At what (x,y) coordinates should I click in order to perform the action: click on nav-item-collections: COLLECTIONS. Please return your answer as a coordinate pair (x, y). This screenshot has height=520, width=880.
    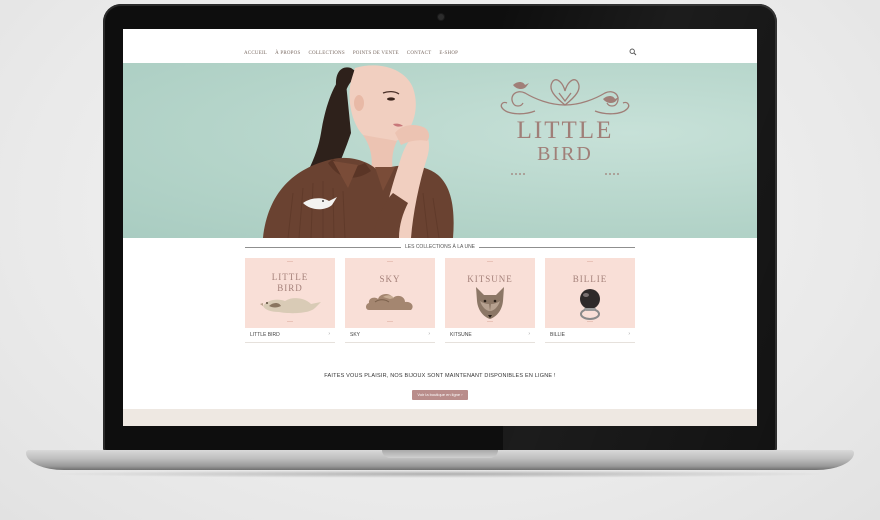
    Looking at the image, I should click on (326, 53).